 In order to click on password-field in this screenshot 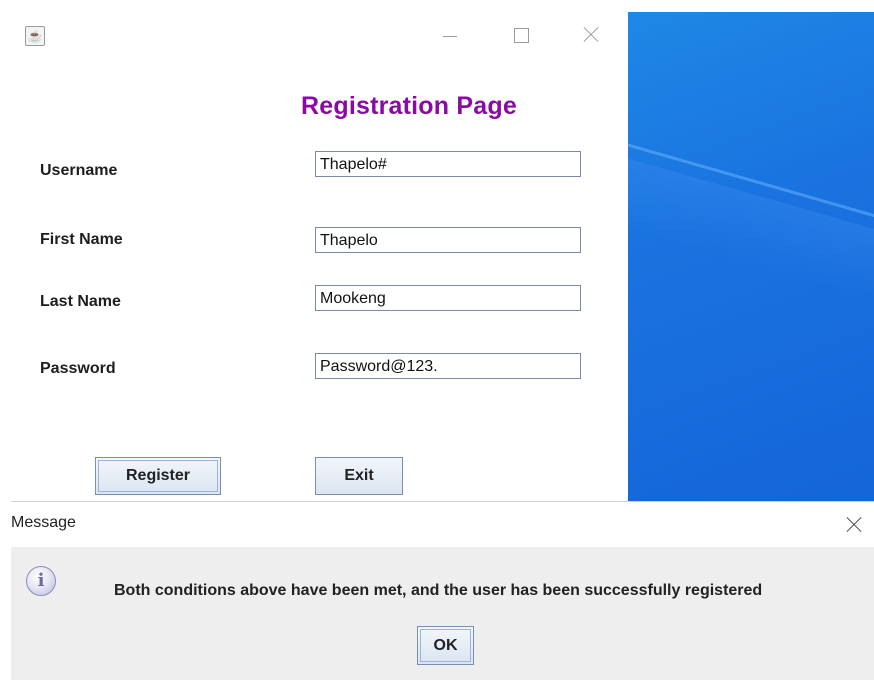, I will do `click(448, 366)`.